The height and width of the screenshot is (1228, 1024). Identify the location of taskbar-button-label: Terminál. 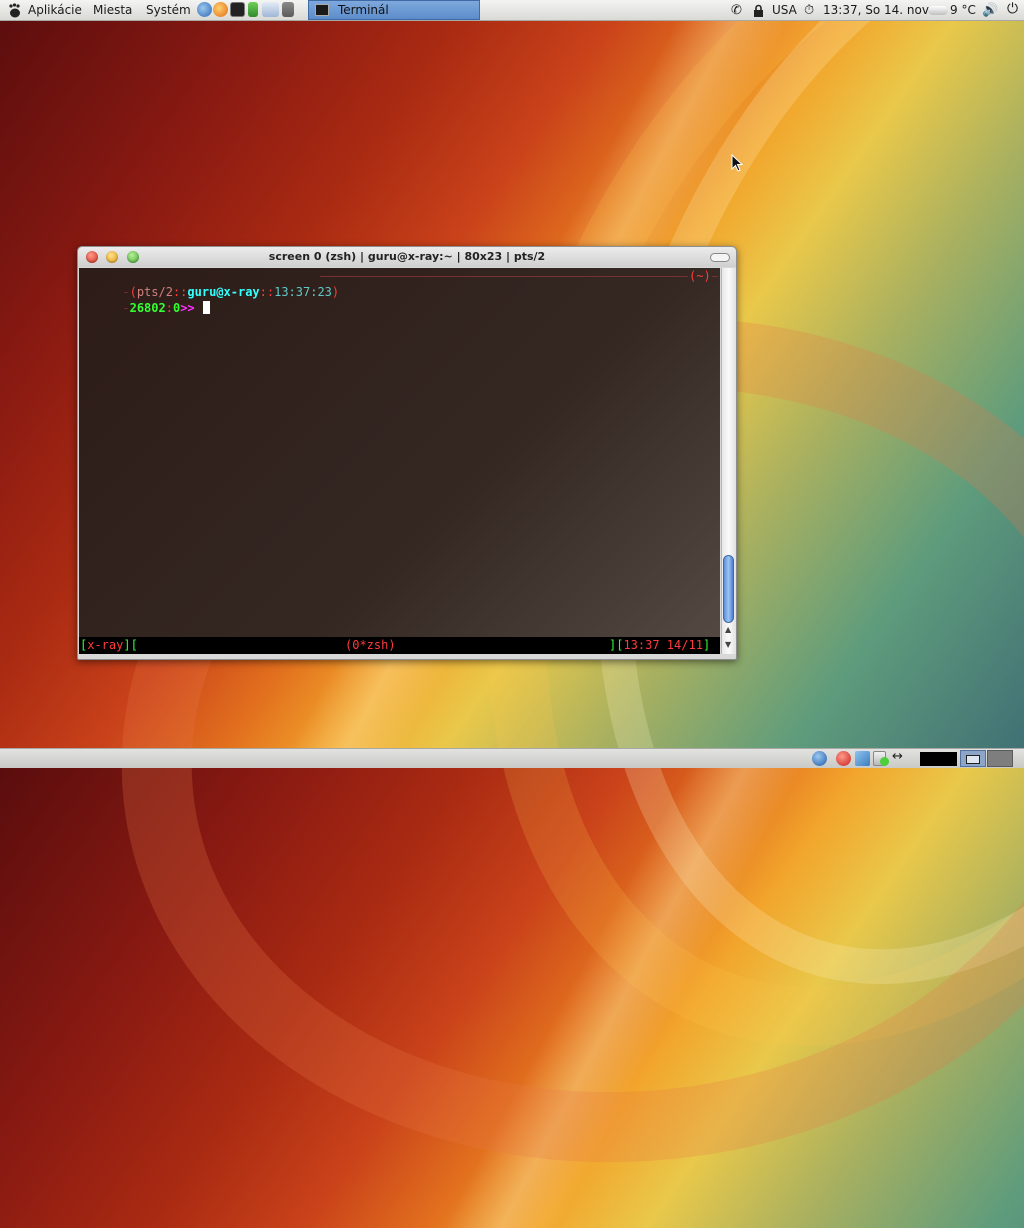
(363, 10).